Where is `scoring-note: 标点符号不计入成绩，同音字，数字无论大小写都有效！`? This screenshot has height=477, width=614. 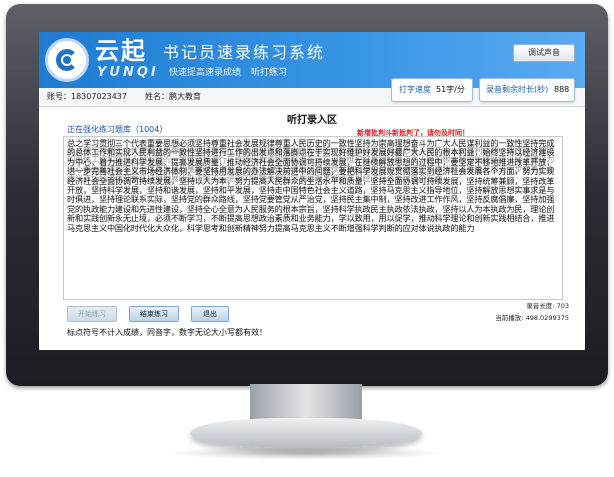 scoring-note: 标点符号不计入成绩，同音字，数字无论大小写都有效！ is located at coordinates (167, 332).